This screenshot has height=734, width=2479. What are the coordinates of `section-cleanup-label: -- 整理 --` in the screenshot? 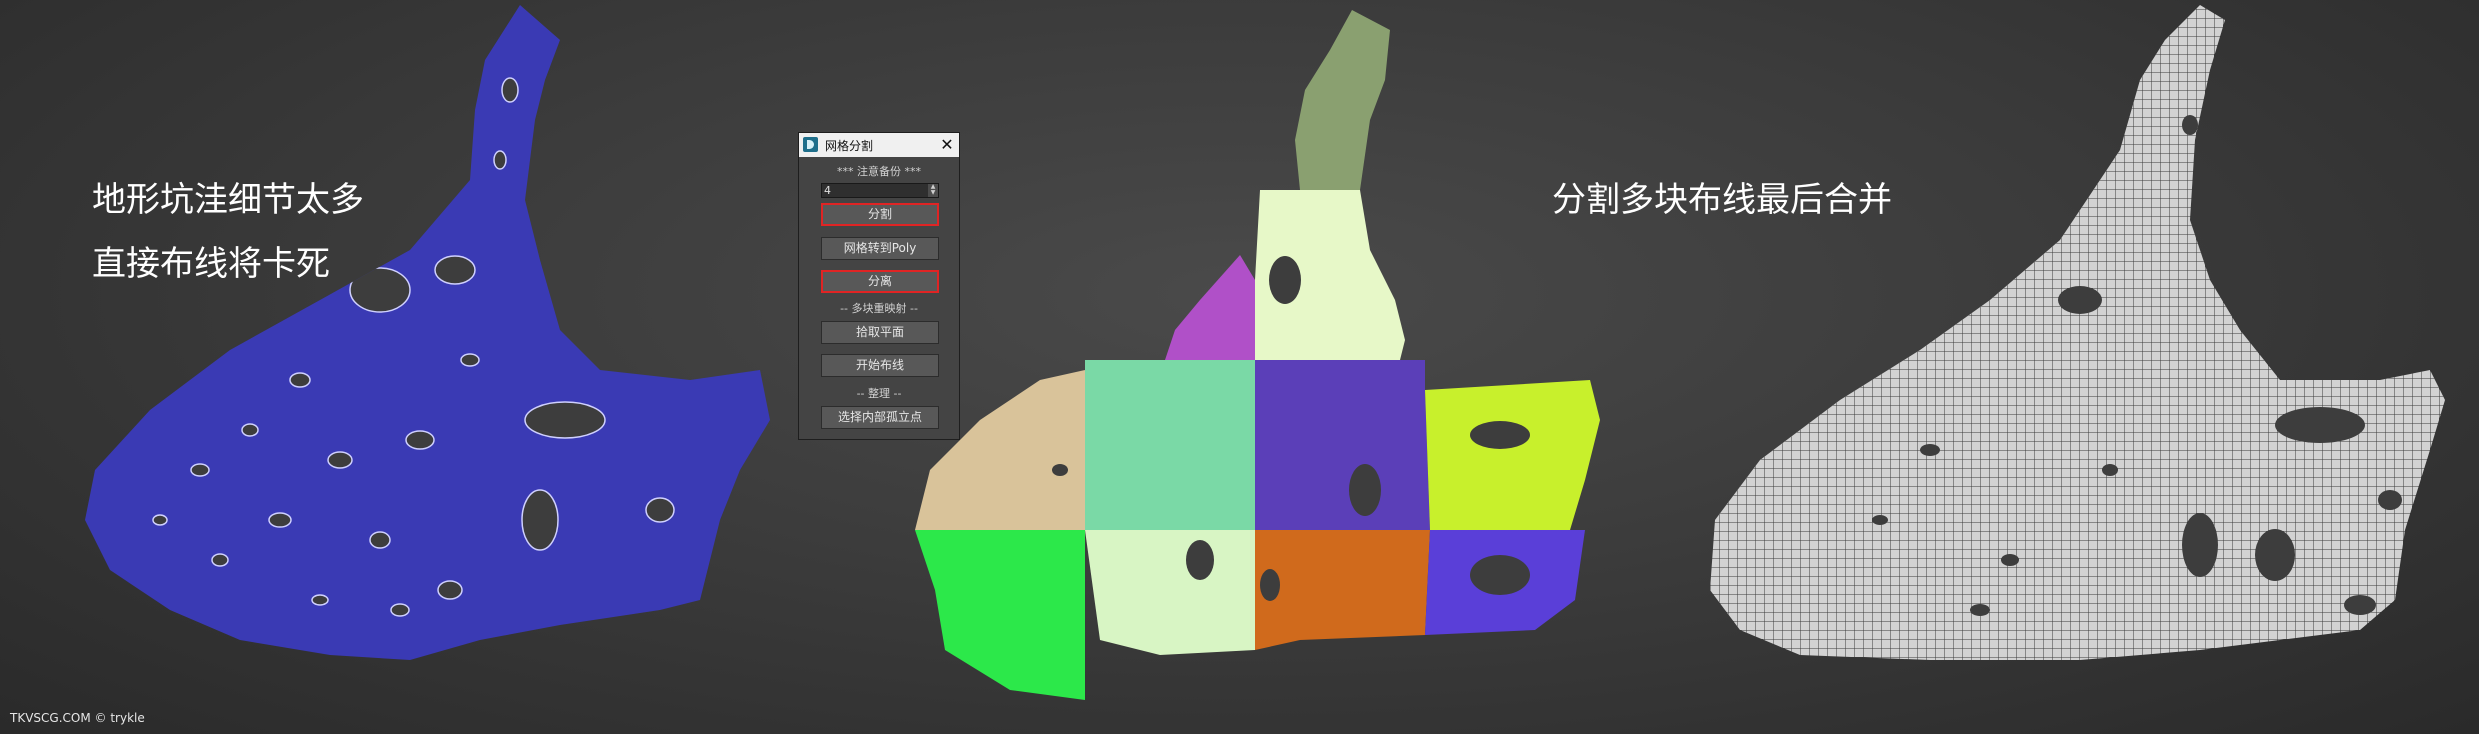 It's located at (879, 393).